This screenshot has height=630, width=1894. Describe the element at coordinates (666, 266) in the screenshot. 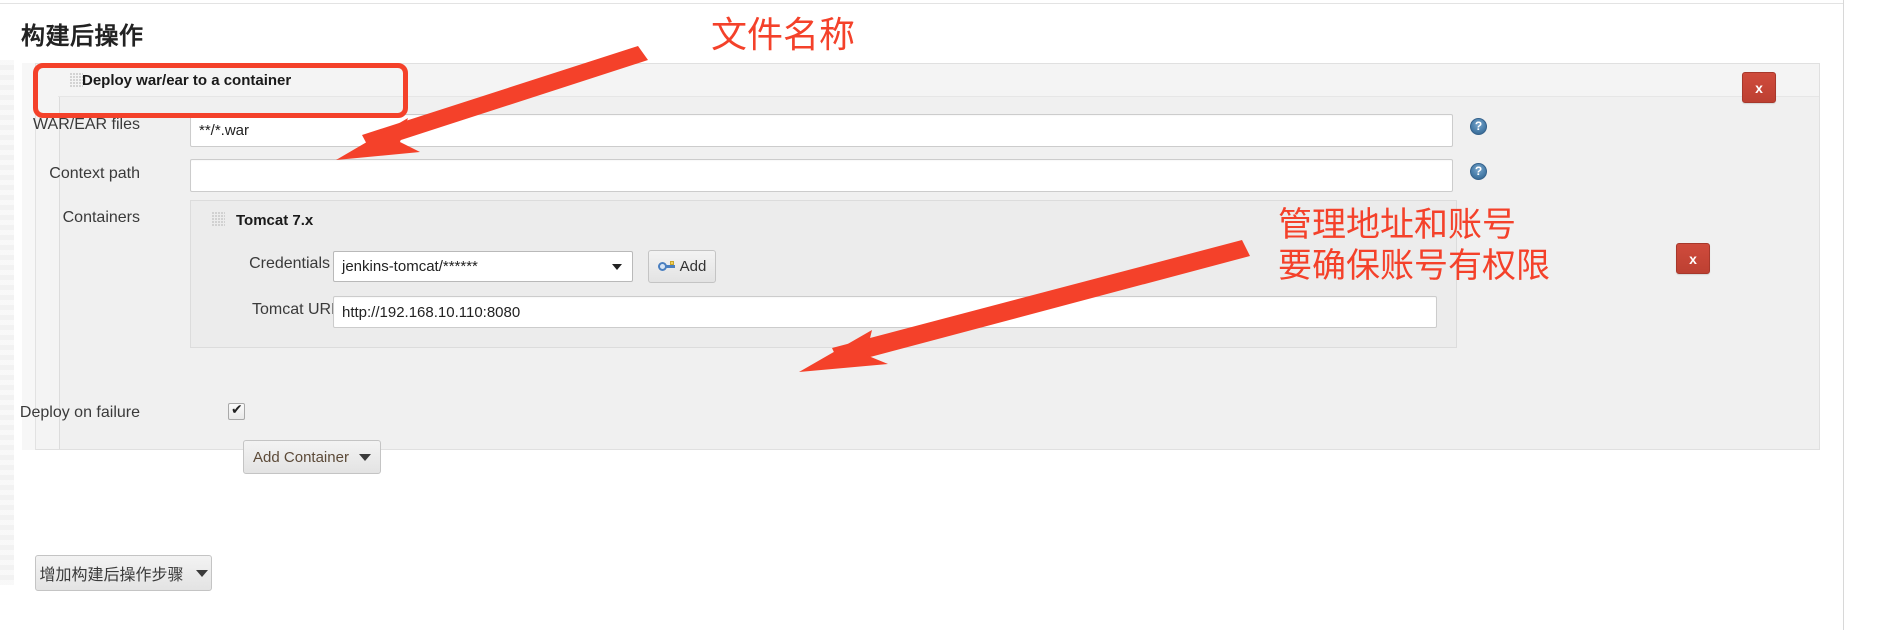

I see `key-icon` at that location.